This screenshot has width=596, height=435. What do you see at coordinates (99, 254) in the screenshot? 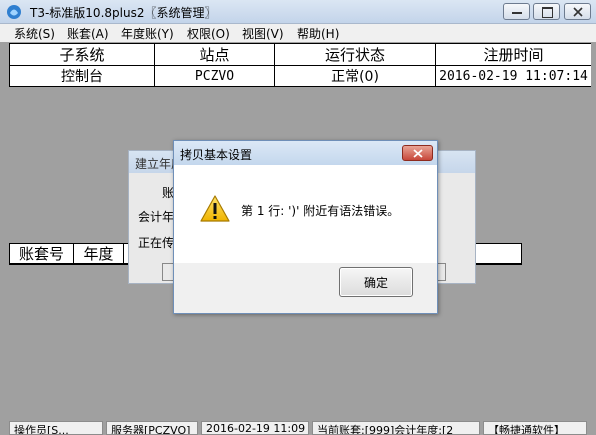
I see `column-header-year: 年度` at bounding box center [99, 254].